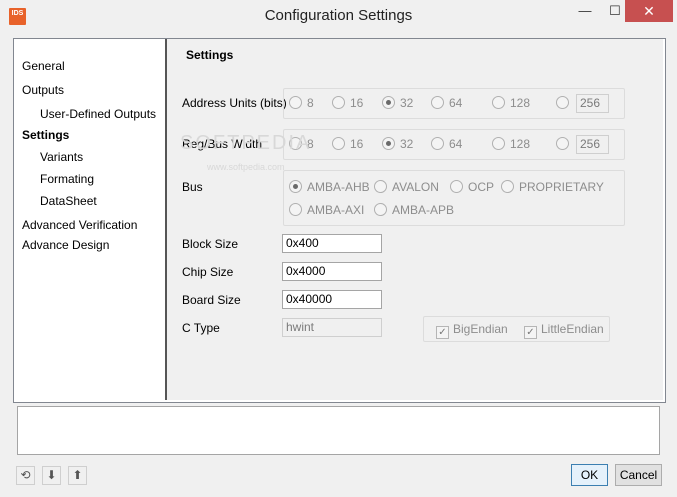 The width and height of the screenshot is (677, 497). What do you see at coordinates (67, 179) in the screenshot?
I see `nav-item-formating: Formating` at bounding box center [67, 179].